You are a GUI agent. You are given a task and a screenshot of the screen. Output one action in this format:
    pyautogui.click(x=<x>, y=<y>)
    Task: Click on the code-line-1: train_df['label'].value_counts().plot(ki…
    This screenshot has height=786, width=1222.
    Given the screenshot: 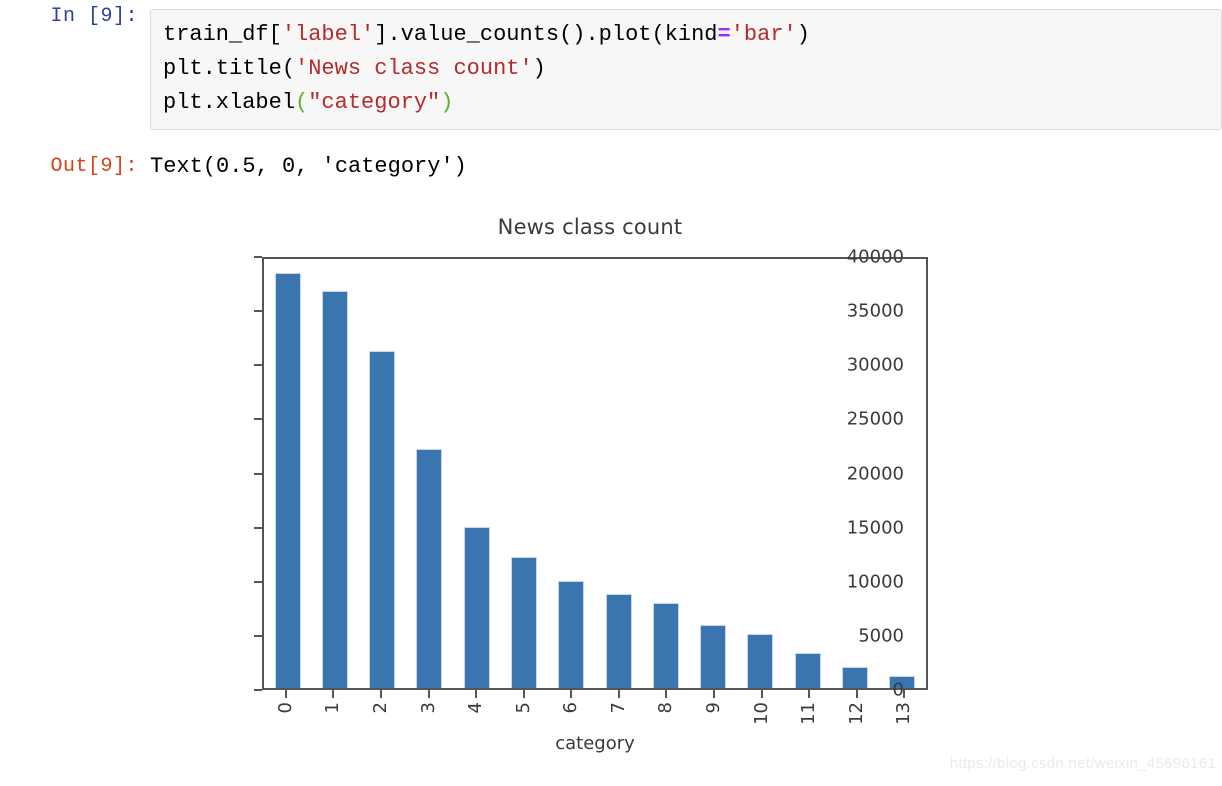 What is the action you would take?
    pyautogui.click(x=687, y=35)
    